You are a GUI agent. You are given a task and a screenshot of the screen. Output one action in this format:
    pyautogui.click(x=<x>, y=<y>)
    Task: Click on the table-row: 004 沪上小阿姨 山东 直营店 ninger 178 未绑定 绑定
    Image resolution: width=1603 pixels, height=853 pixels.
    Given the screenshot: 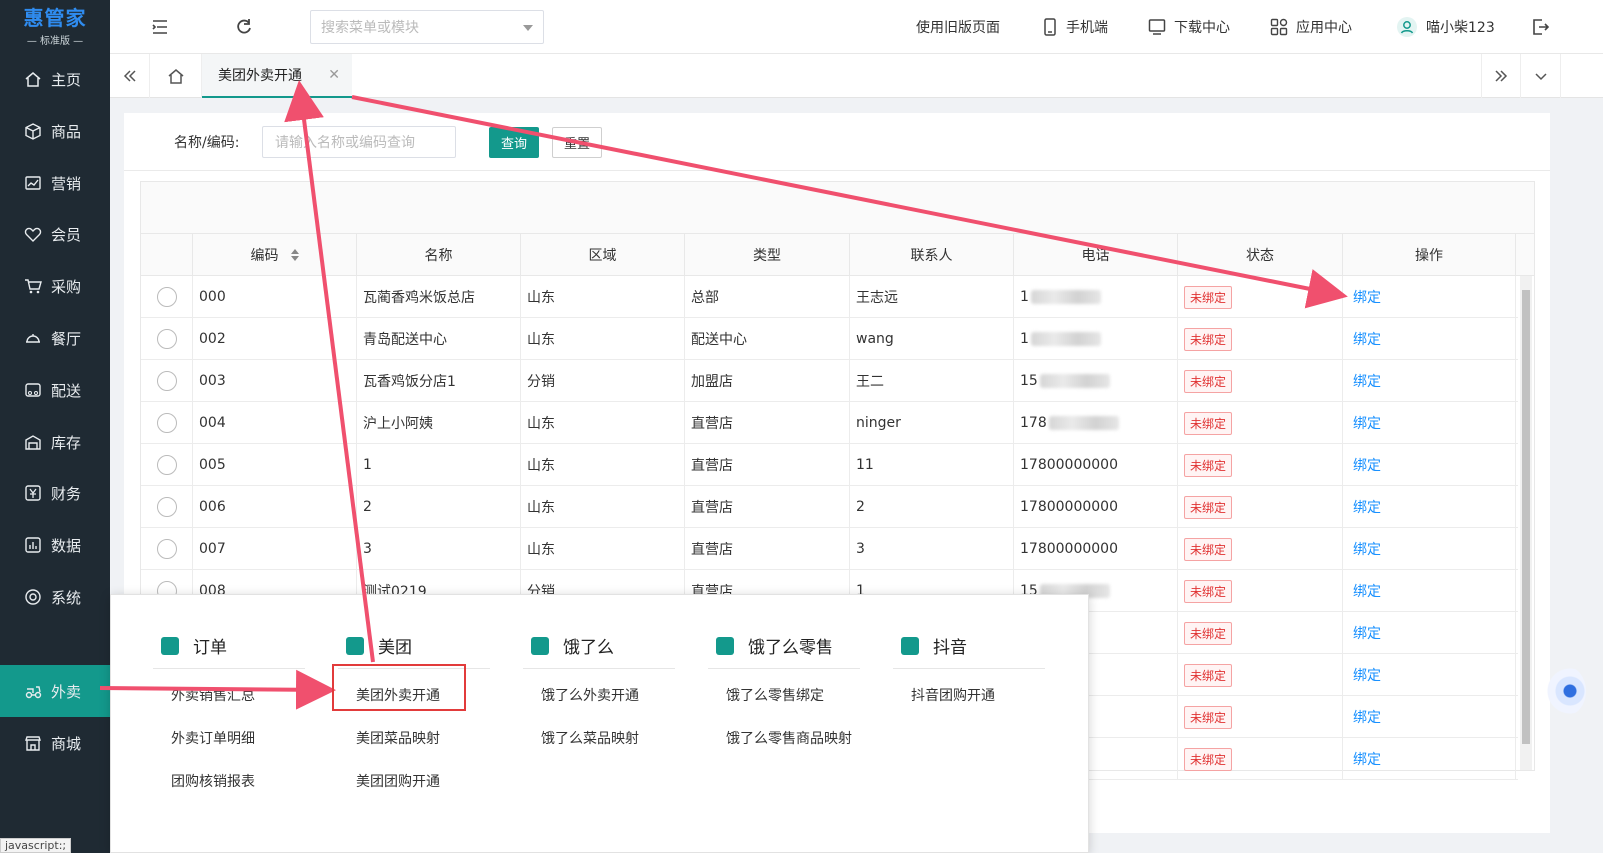 What is the action you would take?
    pyautogui.click(x=829, y=423)
    